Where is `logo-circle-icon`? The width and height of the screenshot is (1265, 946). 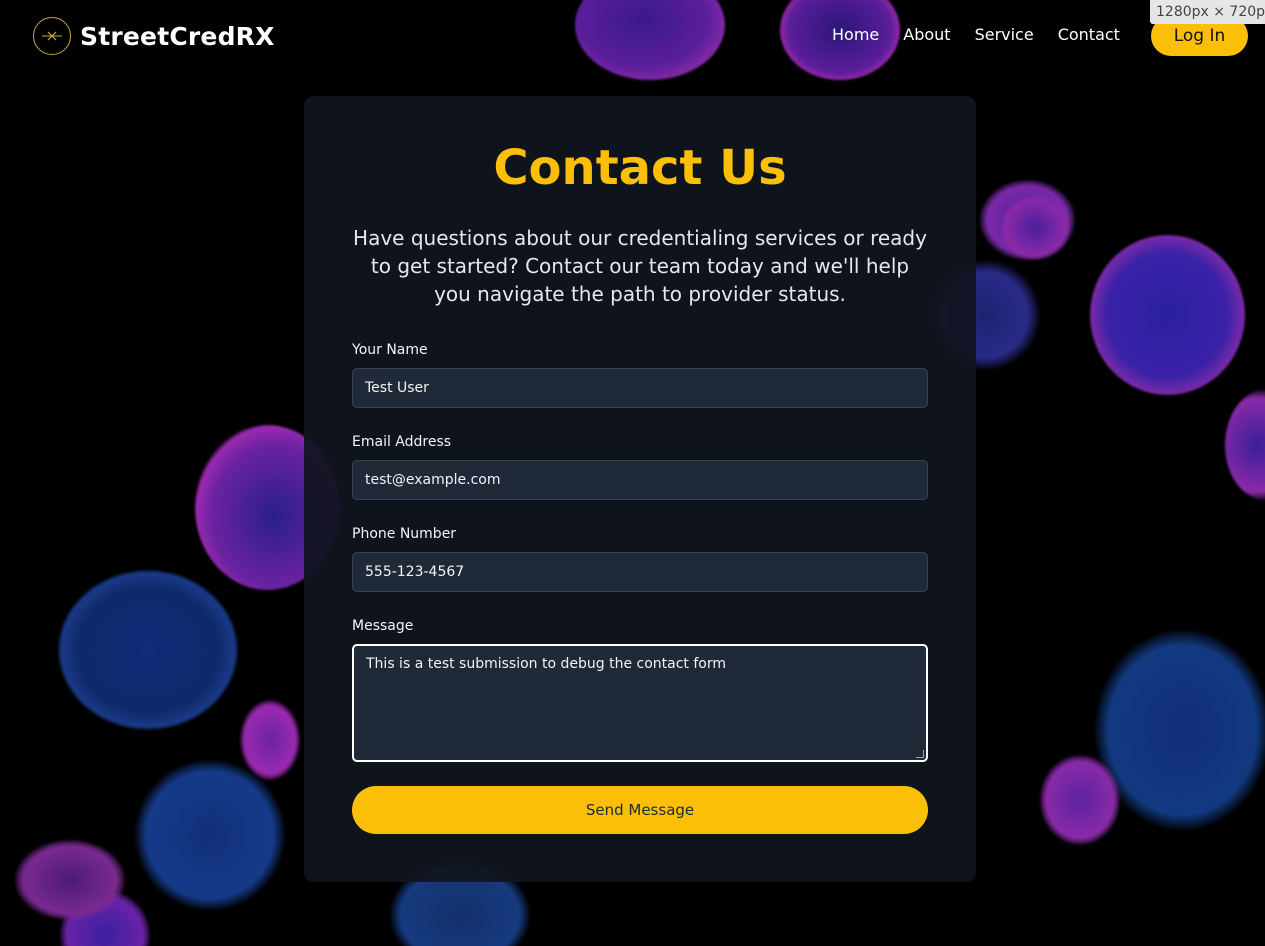 logo-circle-icon is located at coordinates (52, 36).